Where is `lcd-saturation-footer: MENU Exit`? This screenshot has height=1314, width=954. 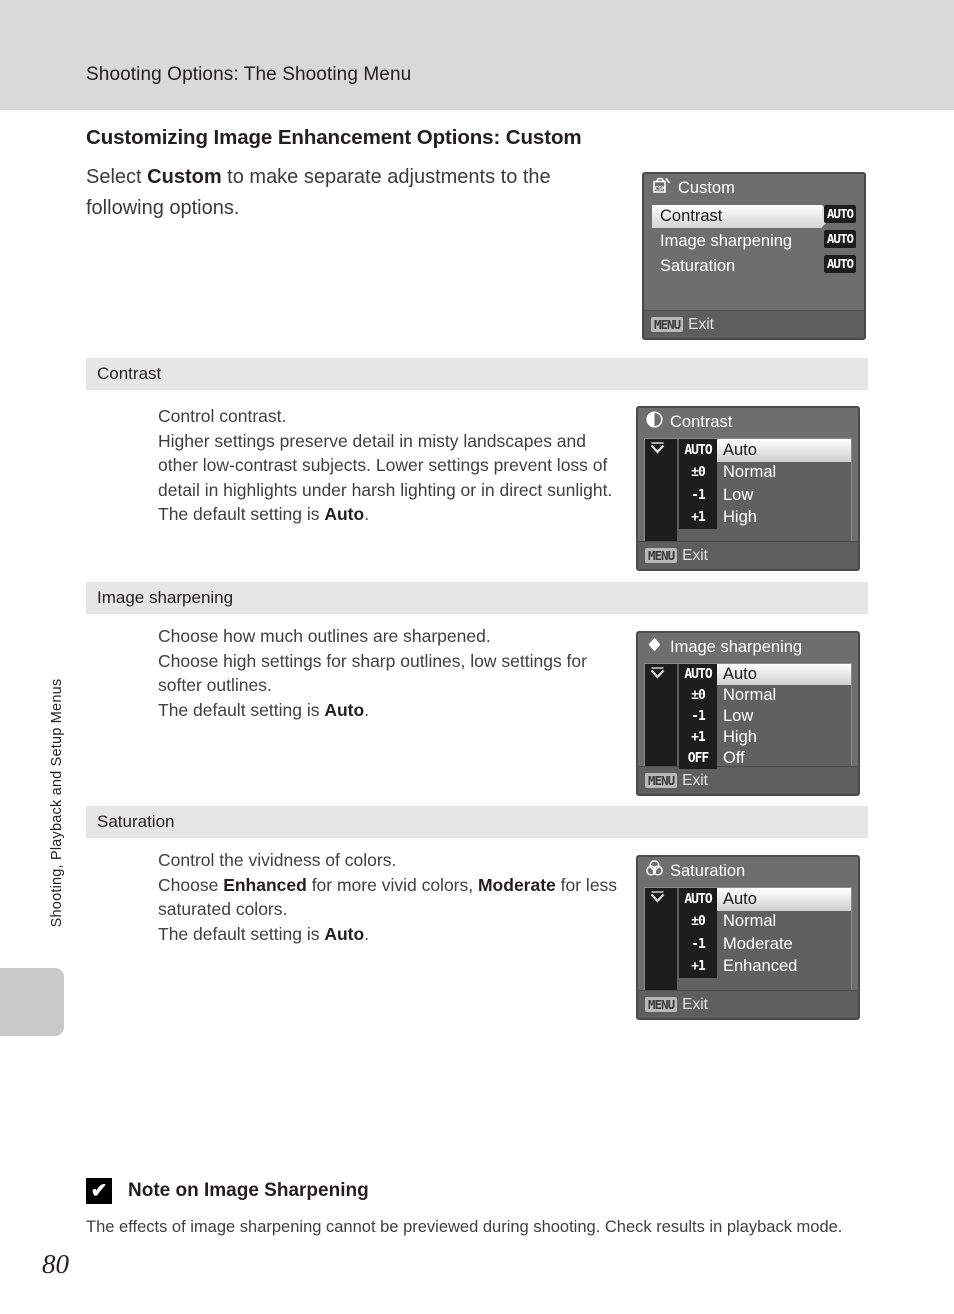
lcd-saturation-footer: MENU Exit is located at coordinates (748, 1004).